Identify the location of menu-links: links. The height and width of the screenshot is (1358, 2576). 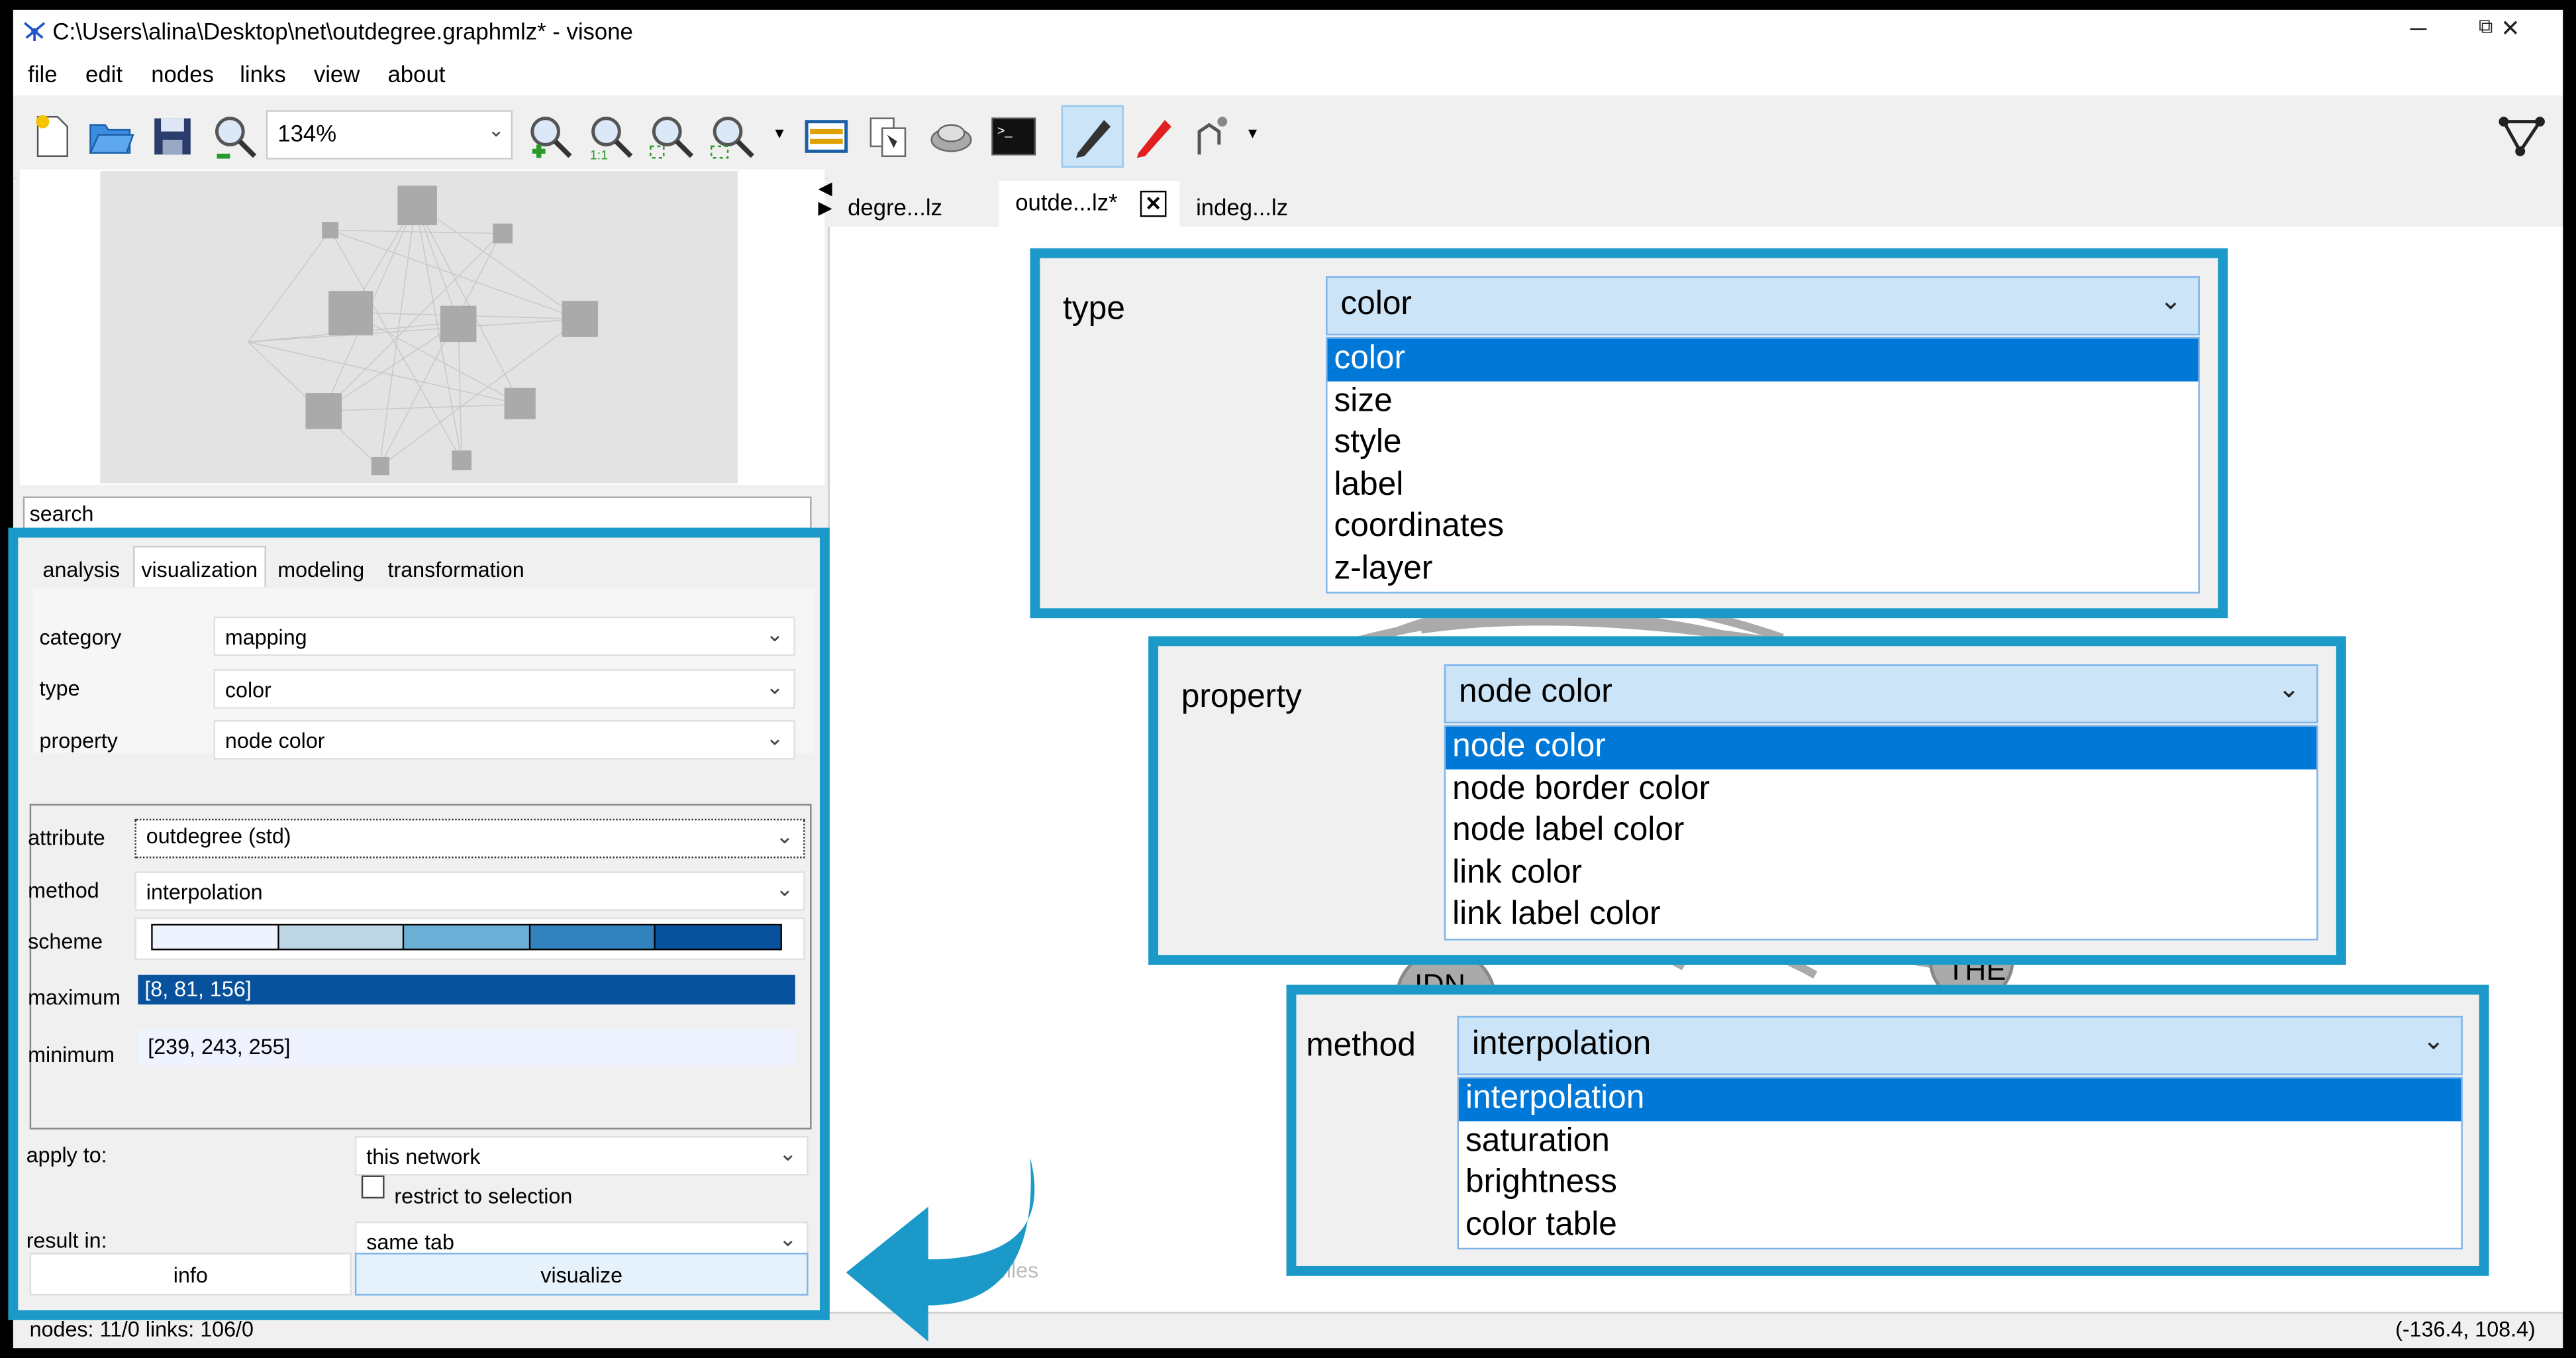
(263, 74).